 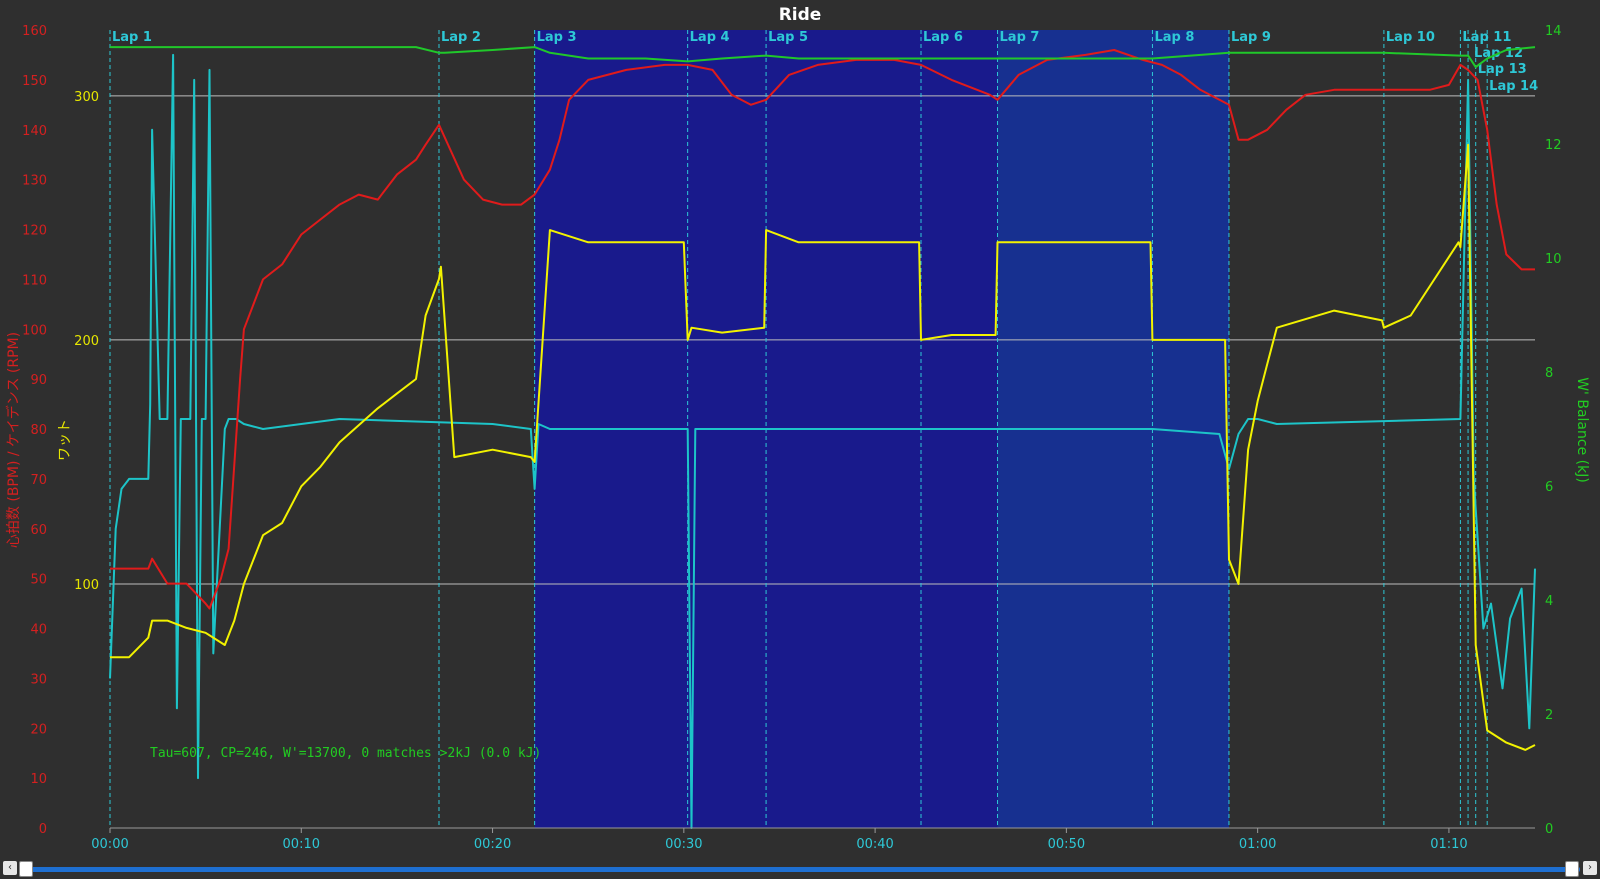 What do you see at coordinates (1174, 37) in the screenshot?
I see `lap-label: Lap 8` at bounding box center [1174, 37].